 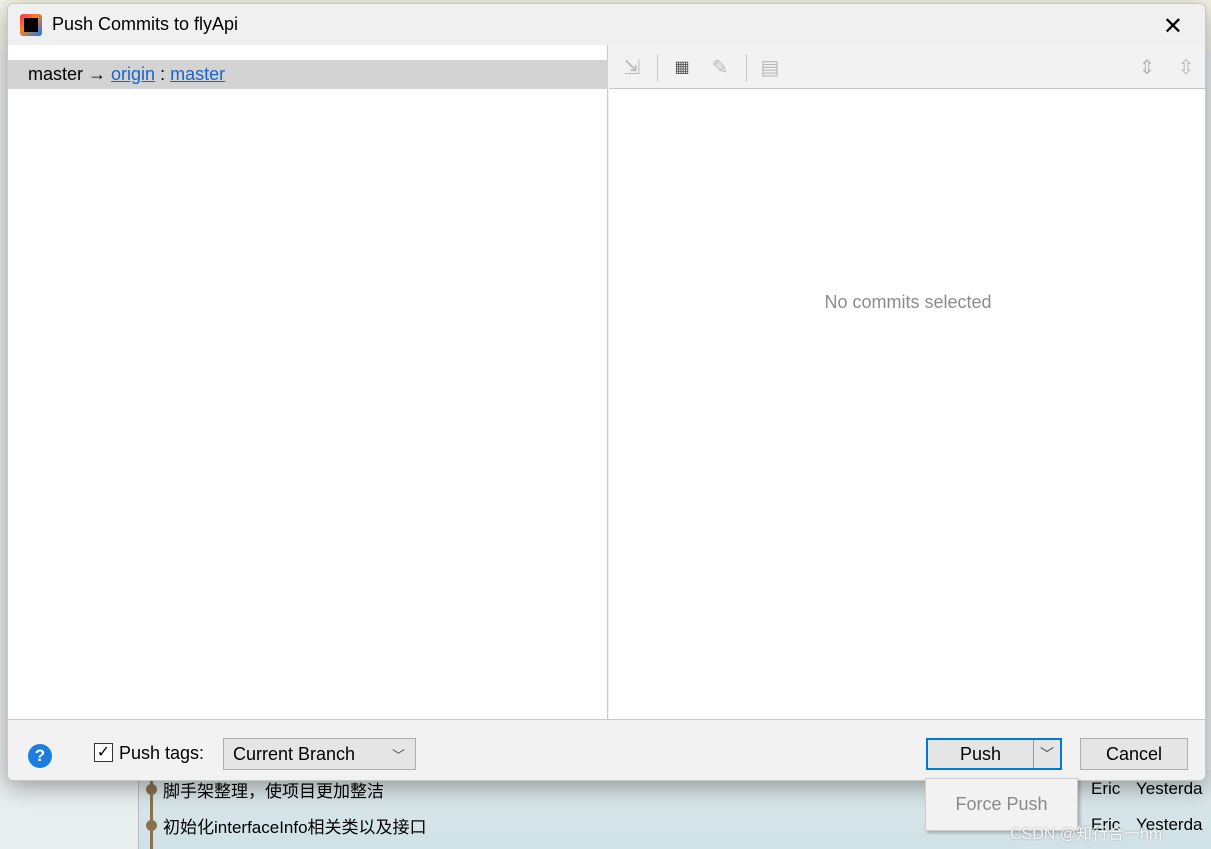 I want to click on commit-message: 初始化interfaceInfo相关类以及接口, so click(x=295, y=827).